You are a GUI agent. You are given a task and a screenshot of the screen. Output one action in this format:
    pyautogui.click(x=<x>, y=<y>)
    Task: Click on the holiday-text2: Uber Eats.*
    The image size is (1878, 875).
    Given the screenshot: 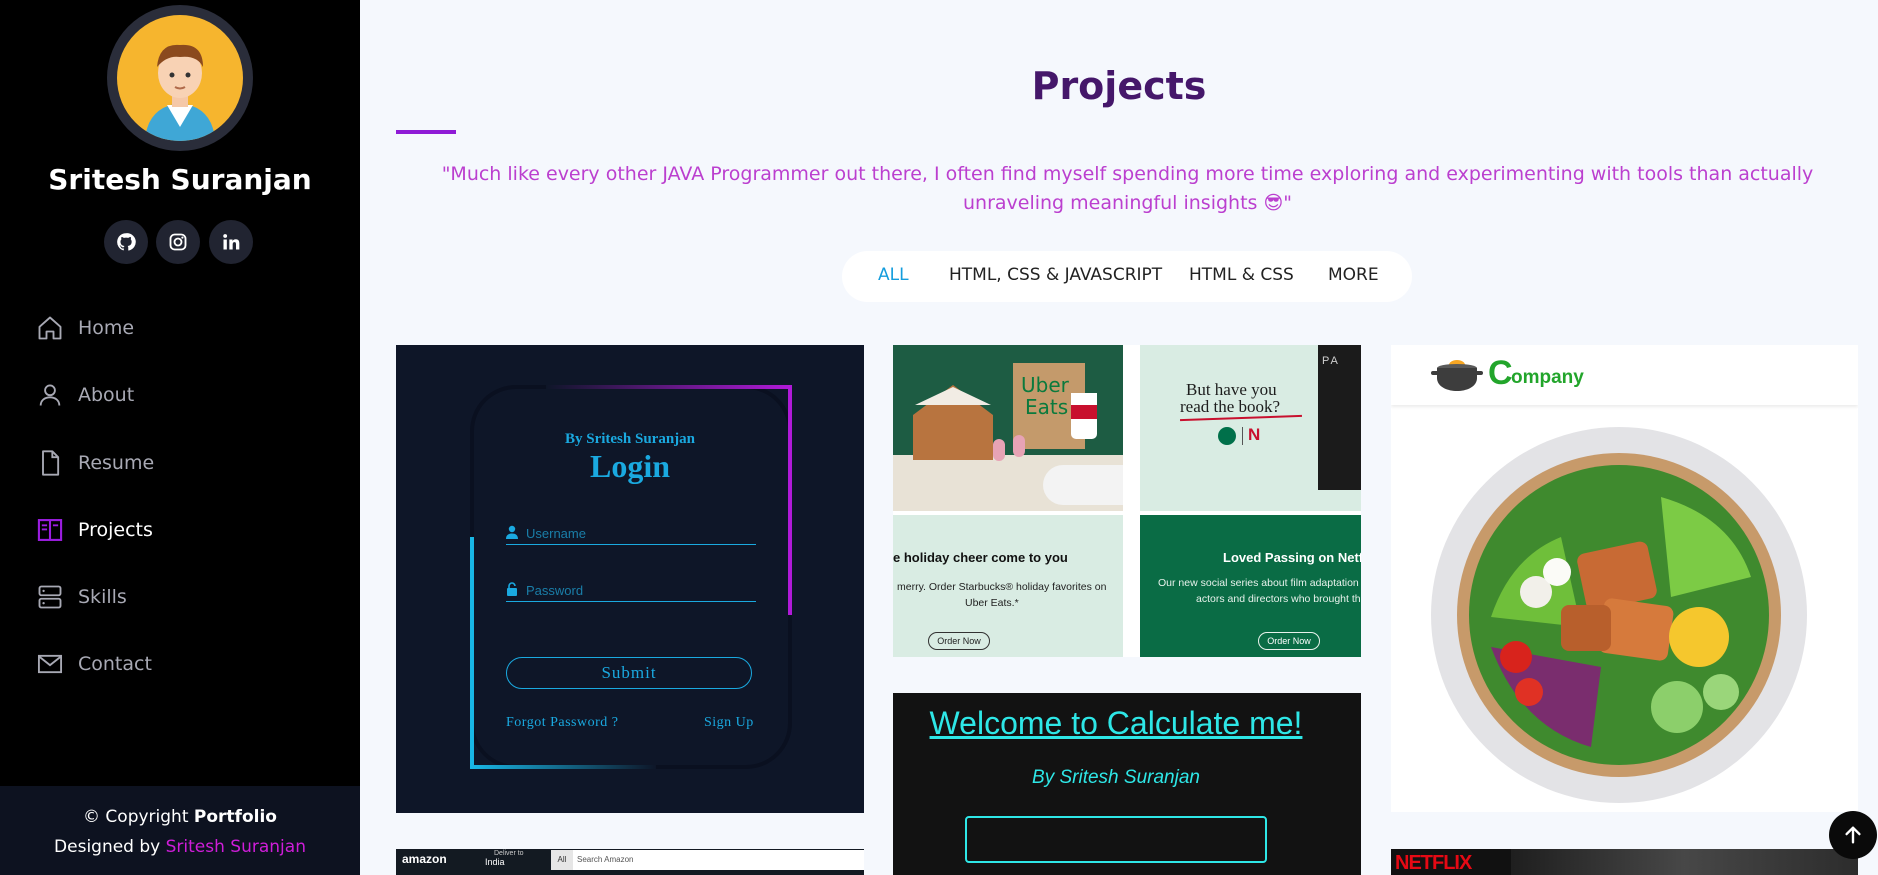 What is the action you would take?
    pyautogui.click(x=992, y=603)
    